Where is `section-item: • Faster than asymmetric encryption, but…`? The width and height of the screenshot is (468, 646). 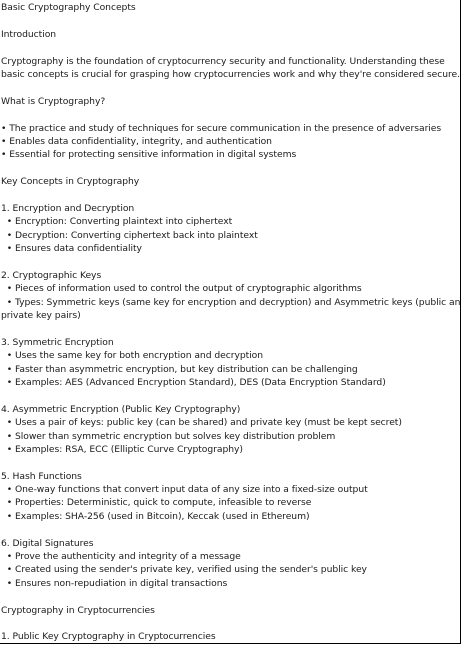 section-item: • Faster than asymmetric encryption, but… is located at coordinates (179, 369).